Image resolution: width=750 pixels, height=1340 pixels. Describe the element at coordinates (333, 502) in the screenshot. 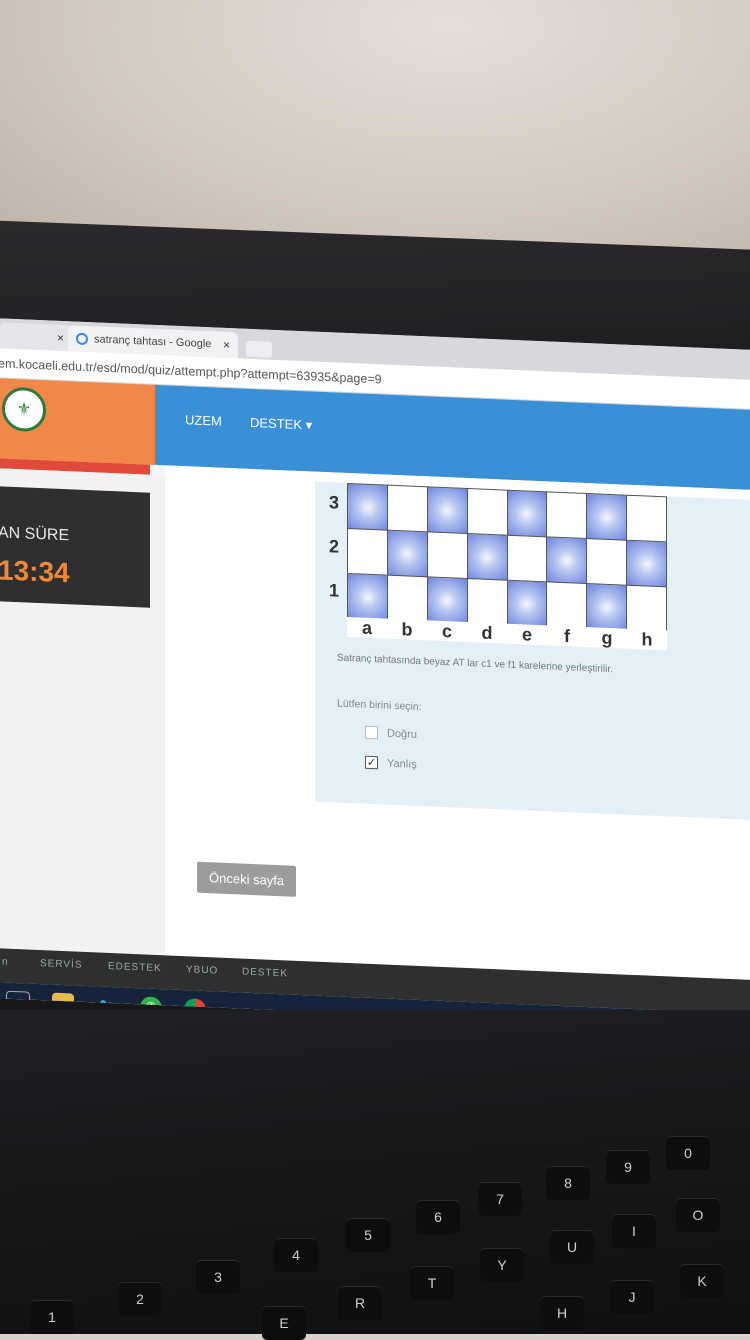

I see `rank-label: 3` at that location.